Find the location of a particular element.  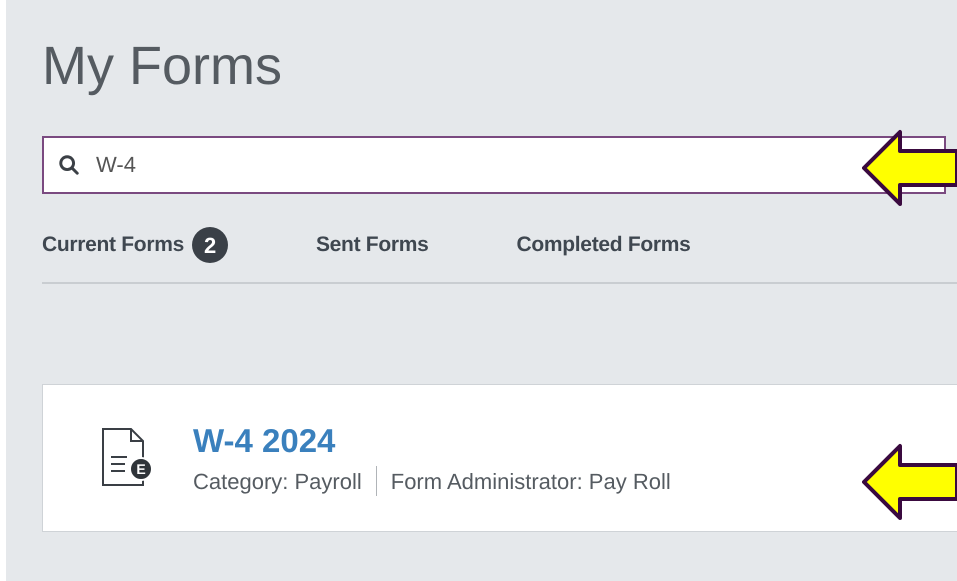

form-administrator: Form Administrator: Pay Roll is located at coordinates (530, 482).